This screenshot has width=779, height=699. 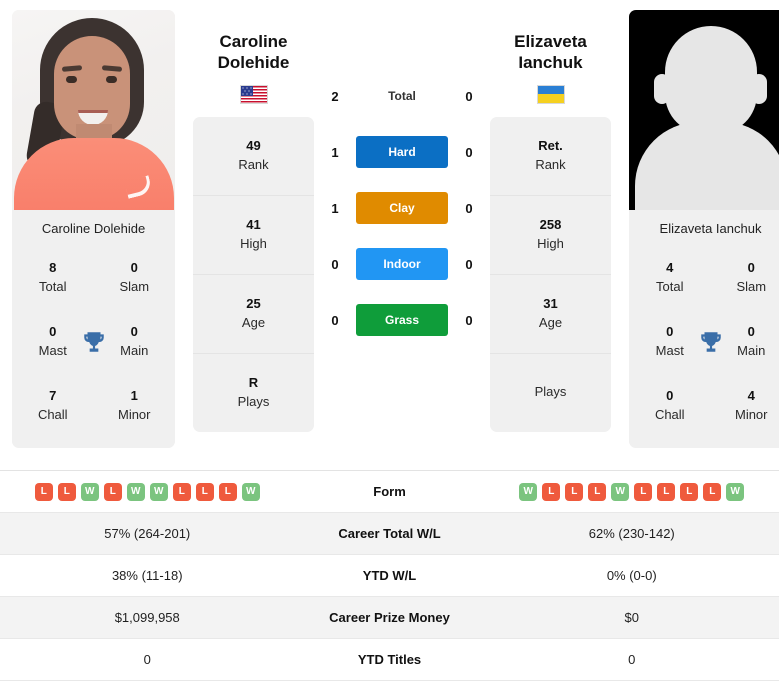 I want to click on left-career-prize-money: $1,099,958, so click(x=147, y=617).